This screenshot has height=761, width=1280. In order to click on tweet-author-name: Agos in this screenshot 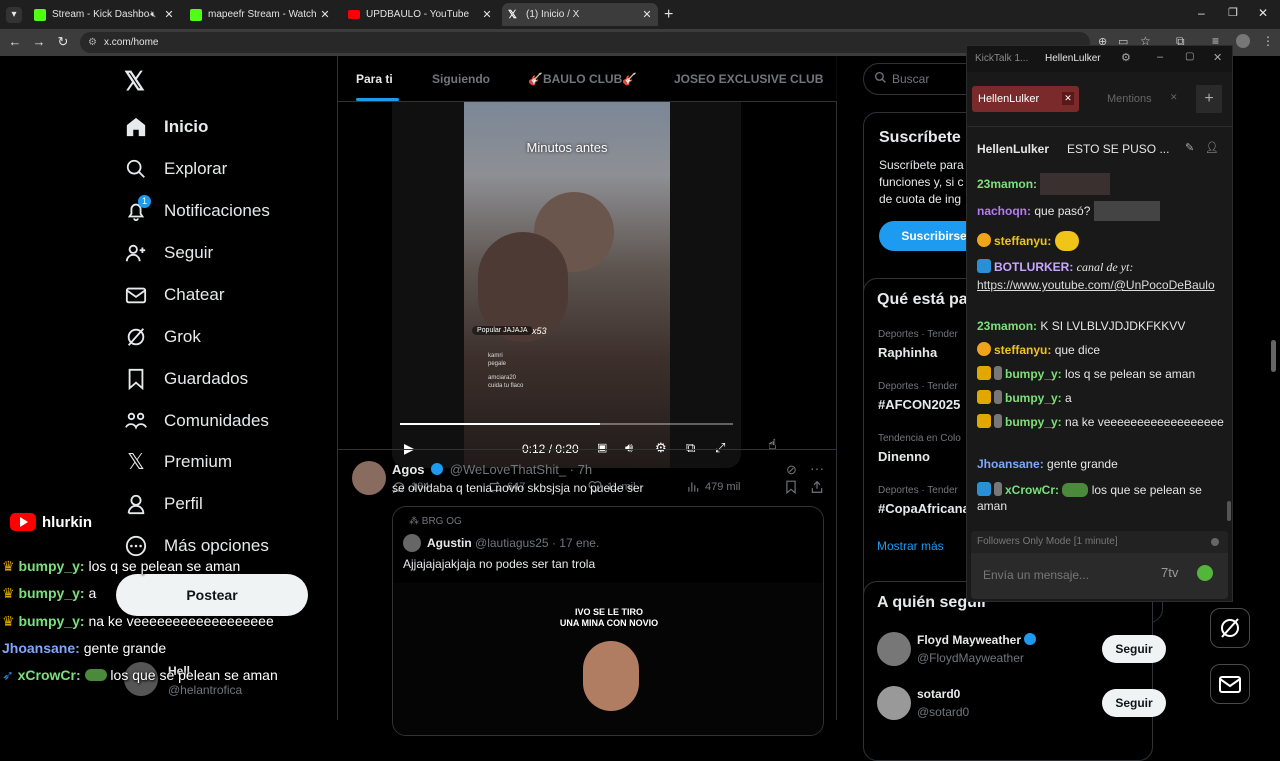, I will do `click(408, 469)`.